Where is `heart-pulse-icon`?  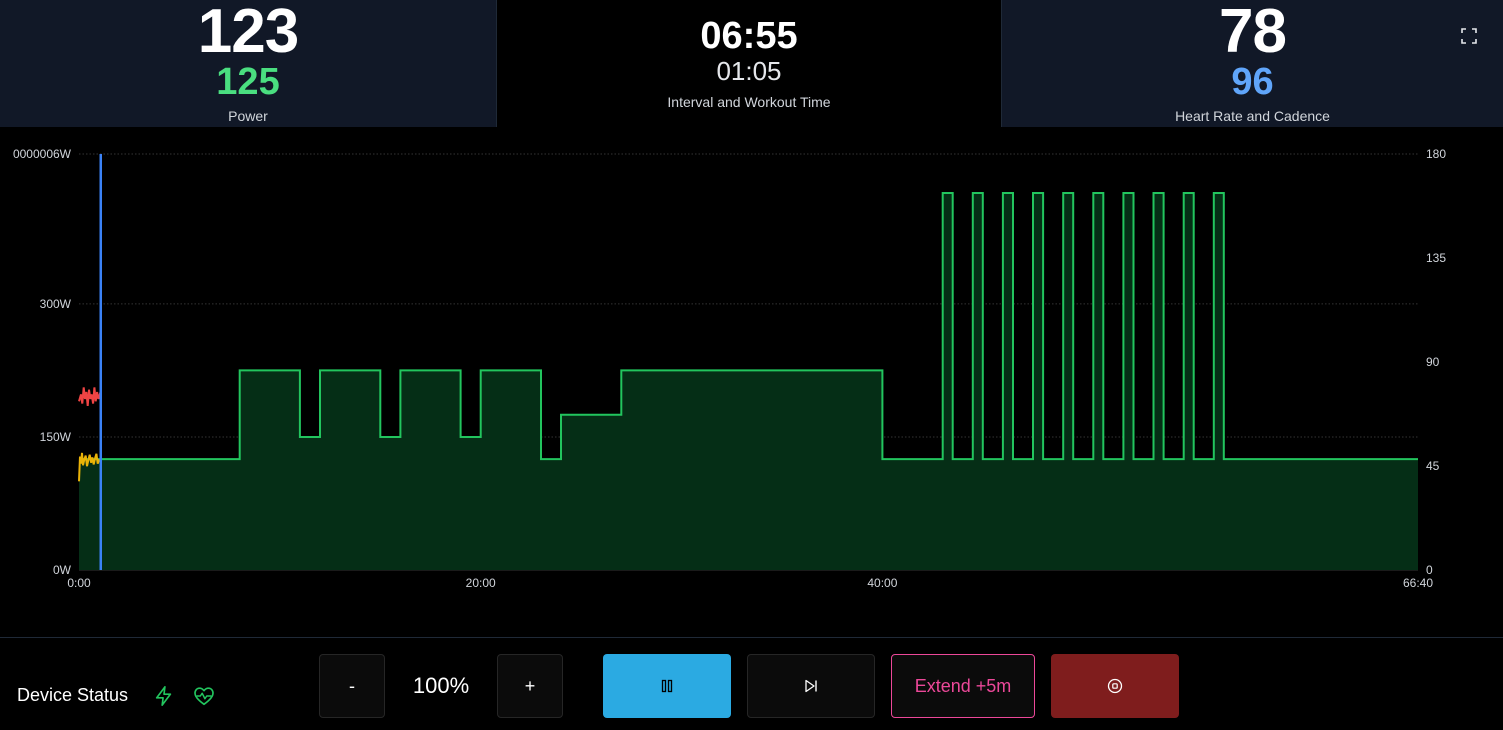 heart-pulse-icon is located at coordinates (204, 696).